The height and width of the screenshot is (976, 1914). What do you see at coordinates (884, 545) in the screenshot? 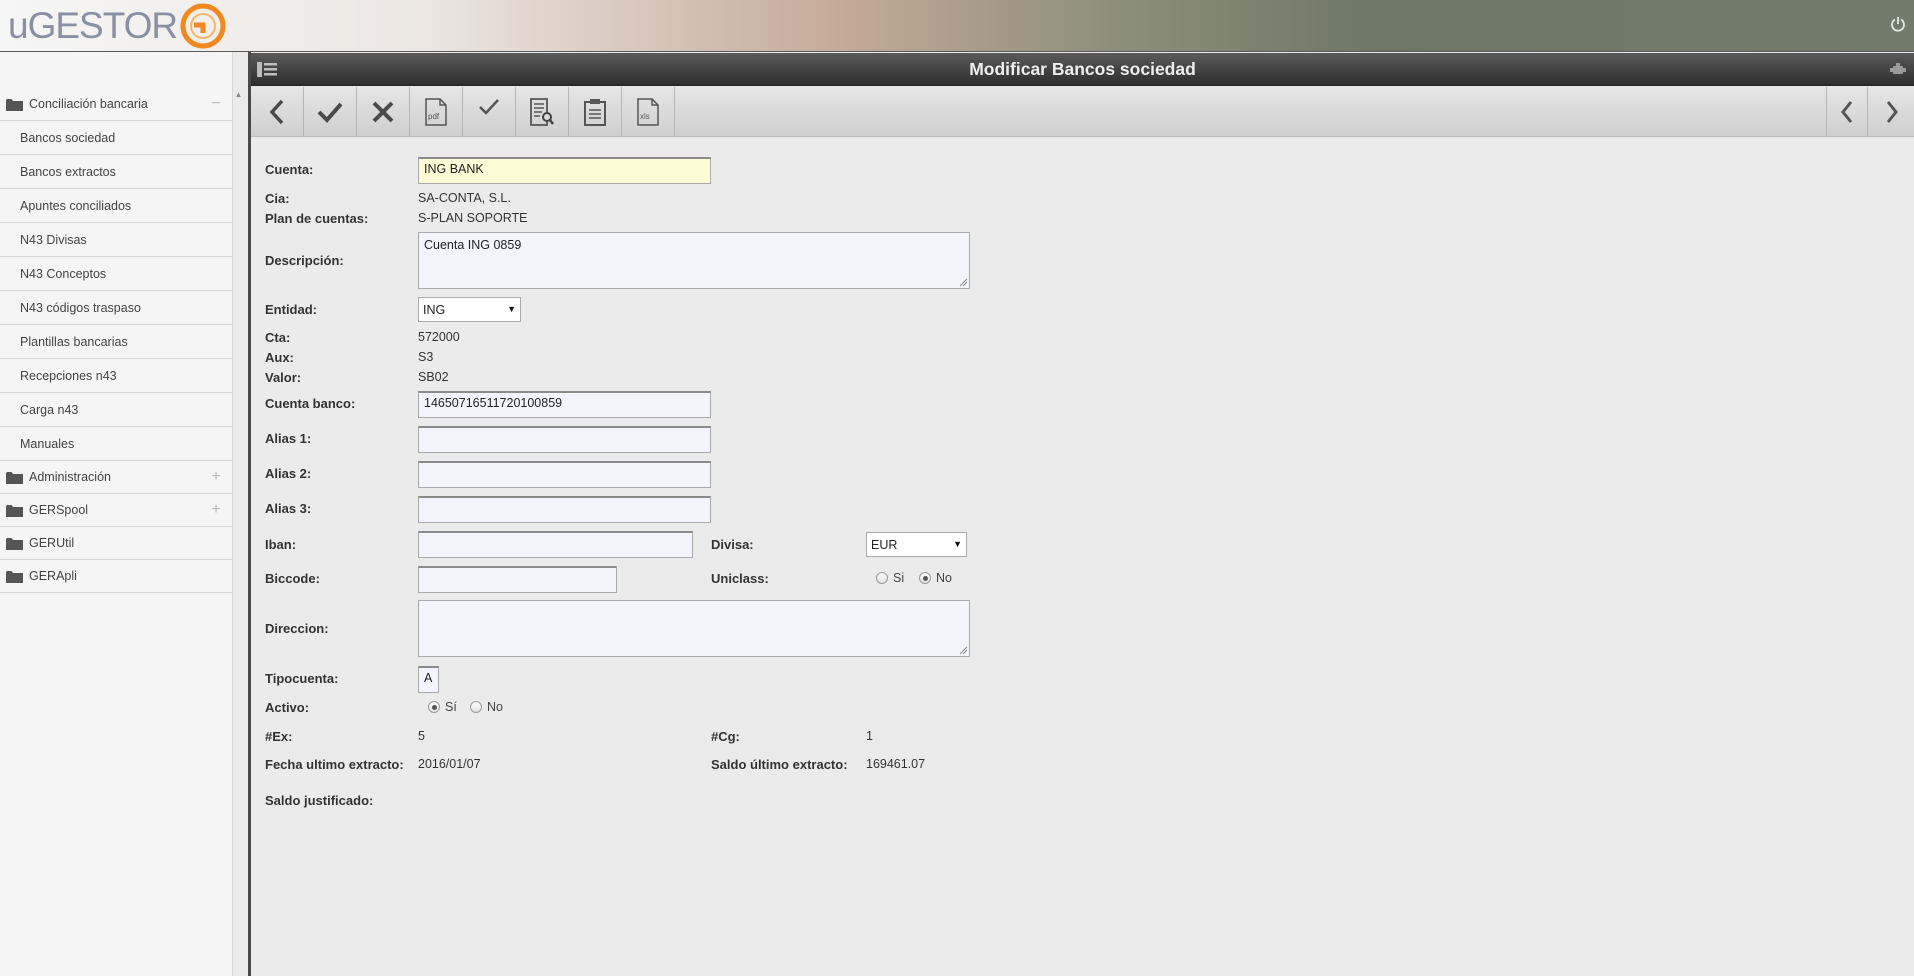
I see `divisa-selected: EUR` at bounding box center [884, 545].